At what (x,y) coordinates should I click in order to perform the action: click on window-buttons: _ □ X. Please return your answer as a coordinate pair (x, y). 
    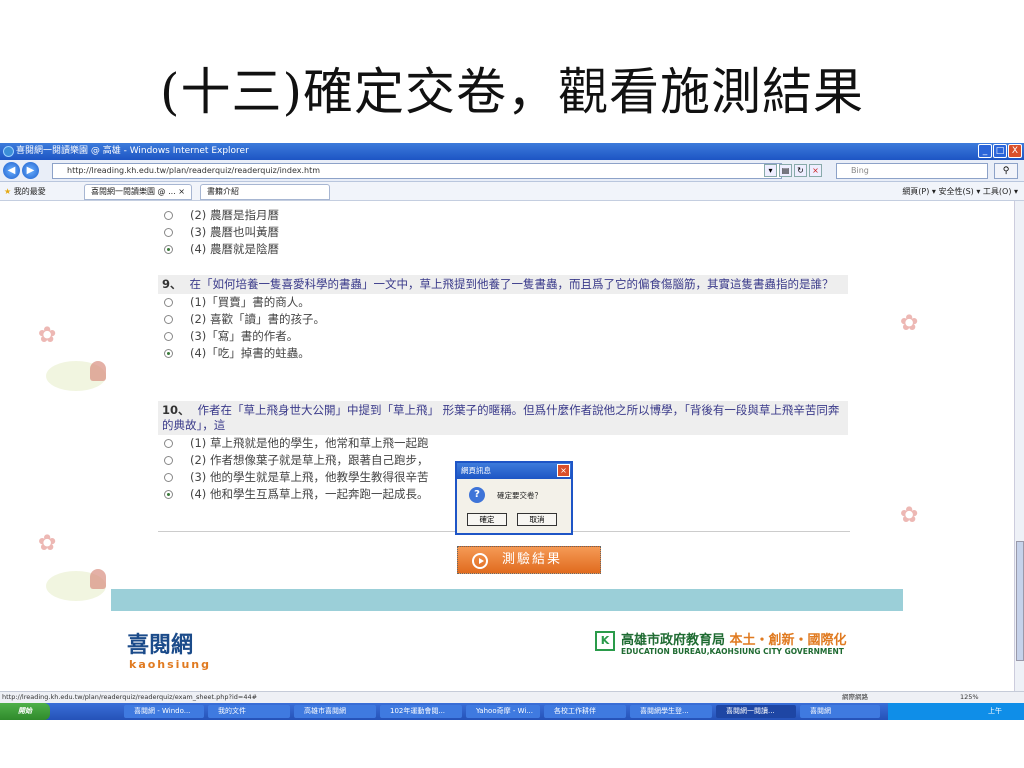
    Looking at the image, I should click on (1000, 151).